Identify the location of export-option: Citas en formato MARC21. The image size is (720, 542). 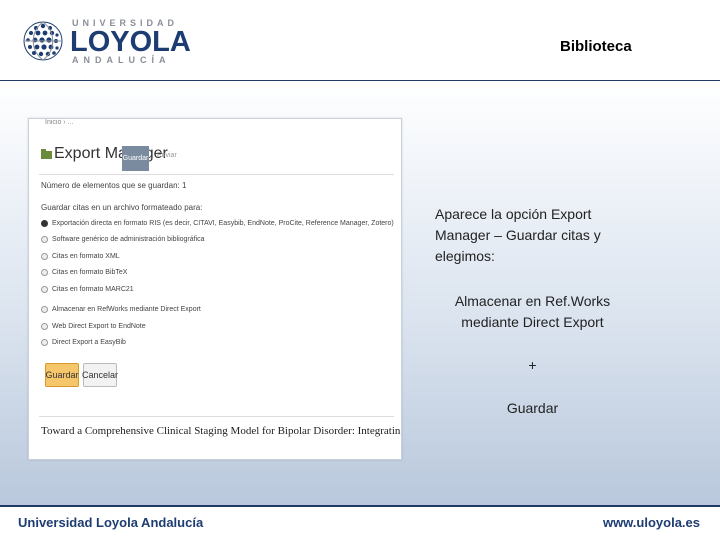
(87, 289).